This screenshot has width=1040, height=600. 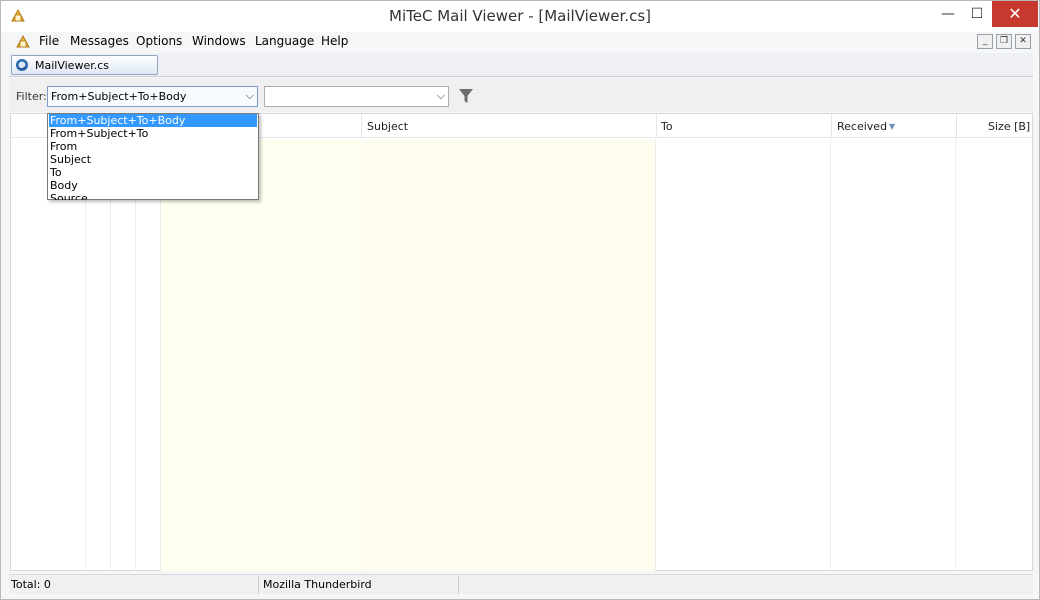 I want to click on dropdown-option: Body, so click(x=153, y=185).